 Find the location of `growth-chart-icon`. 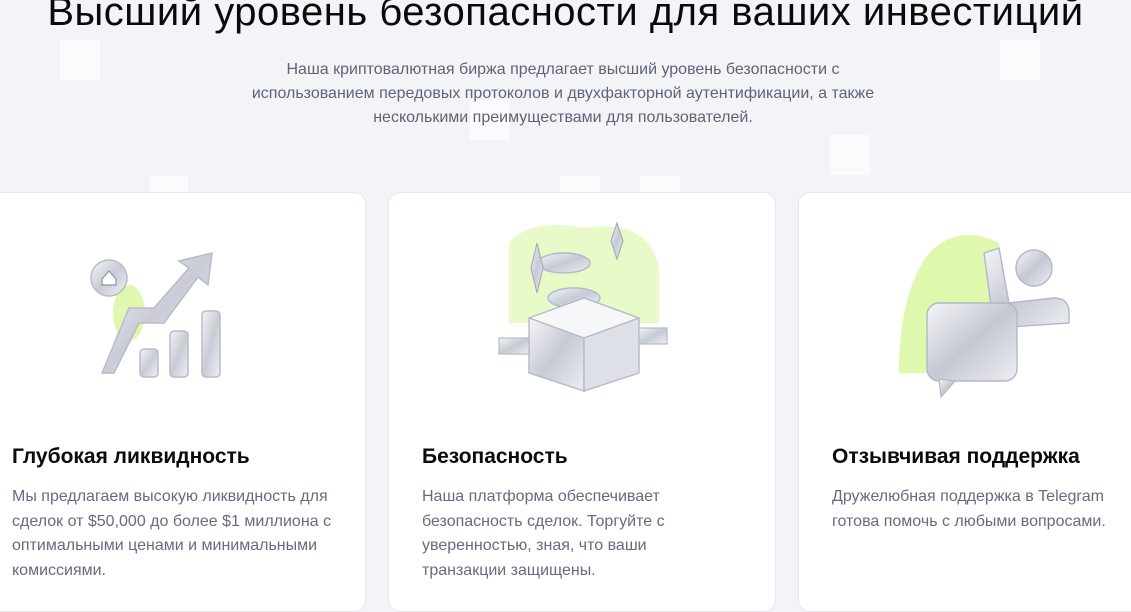

growth-chart-icon is located at coordinates (169, 305).